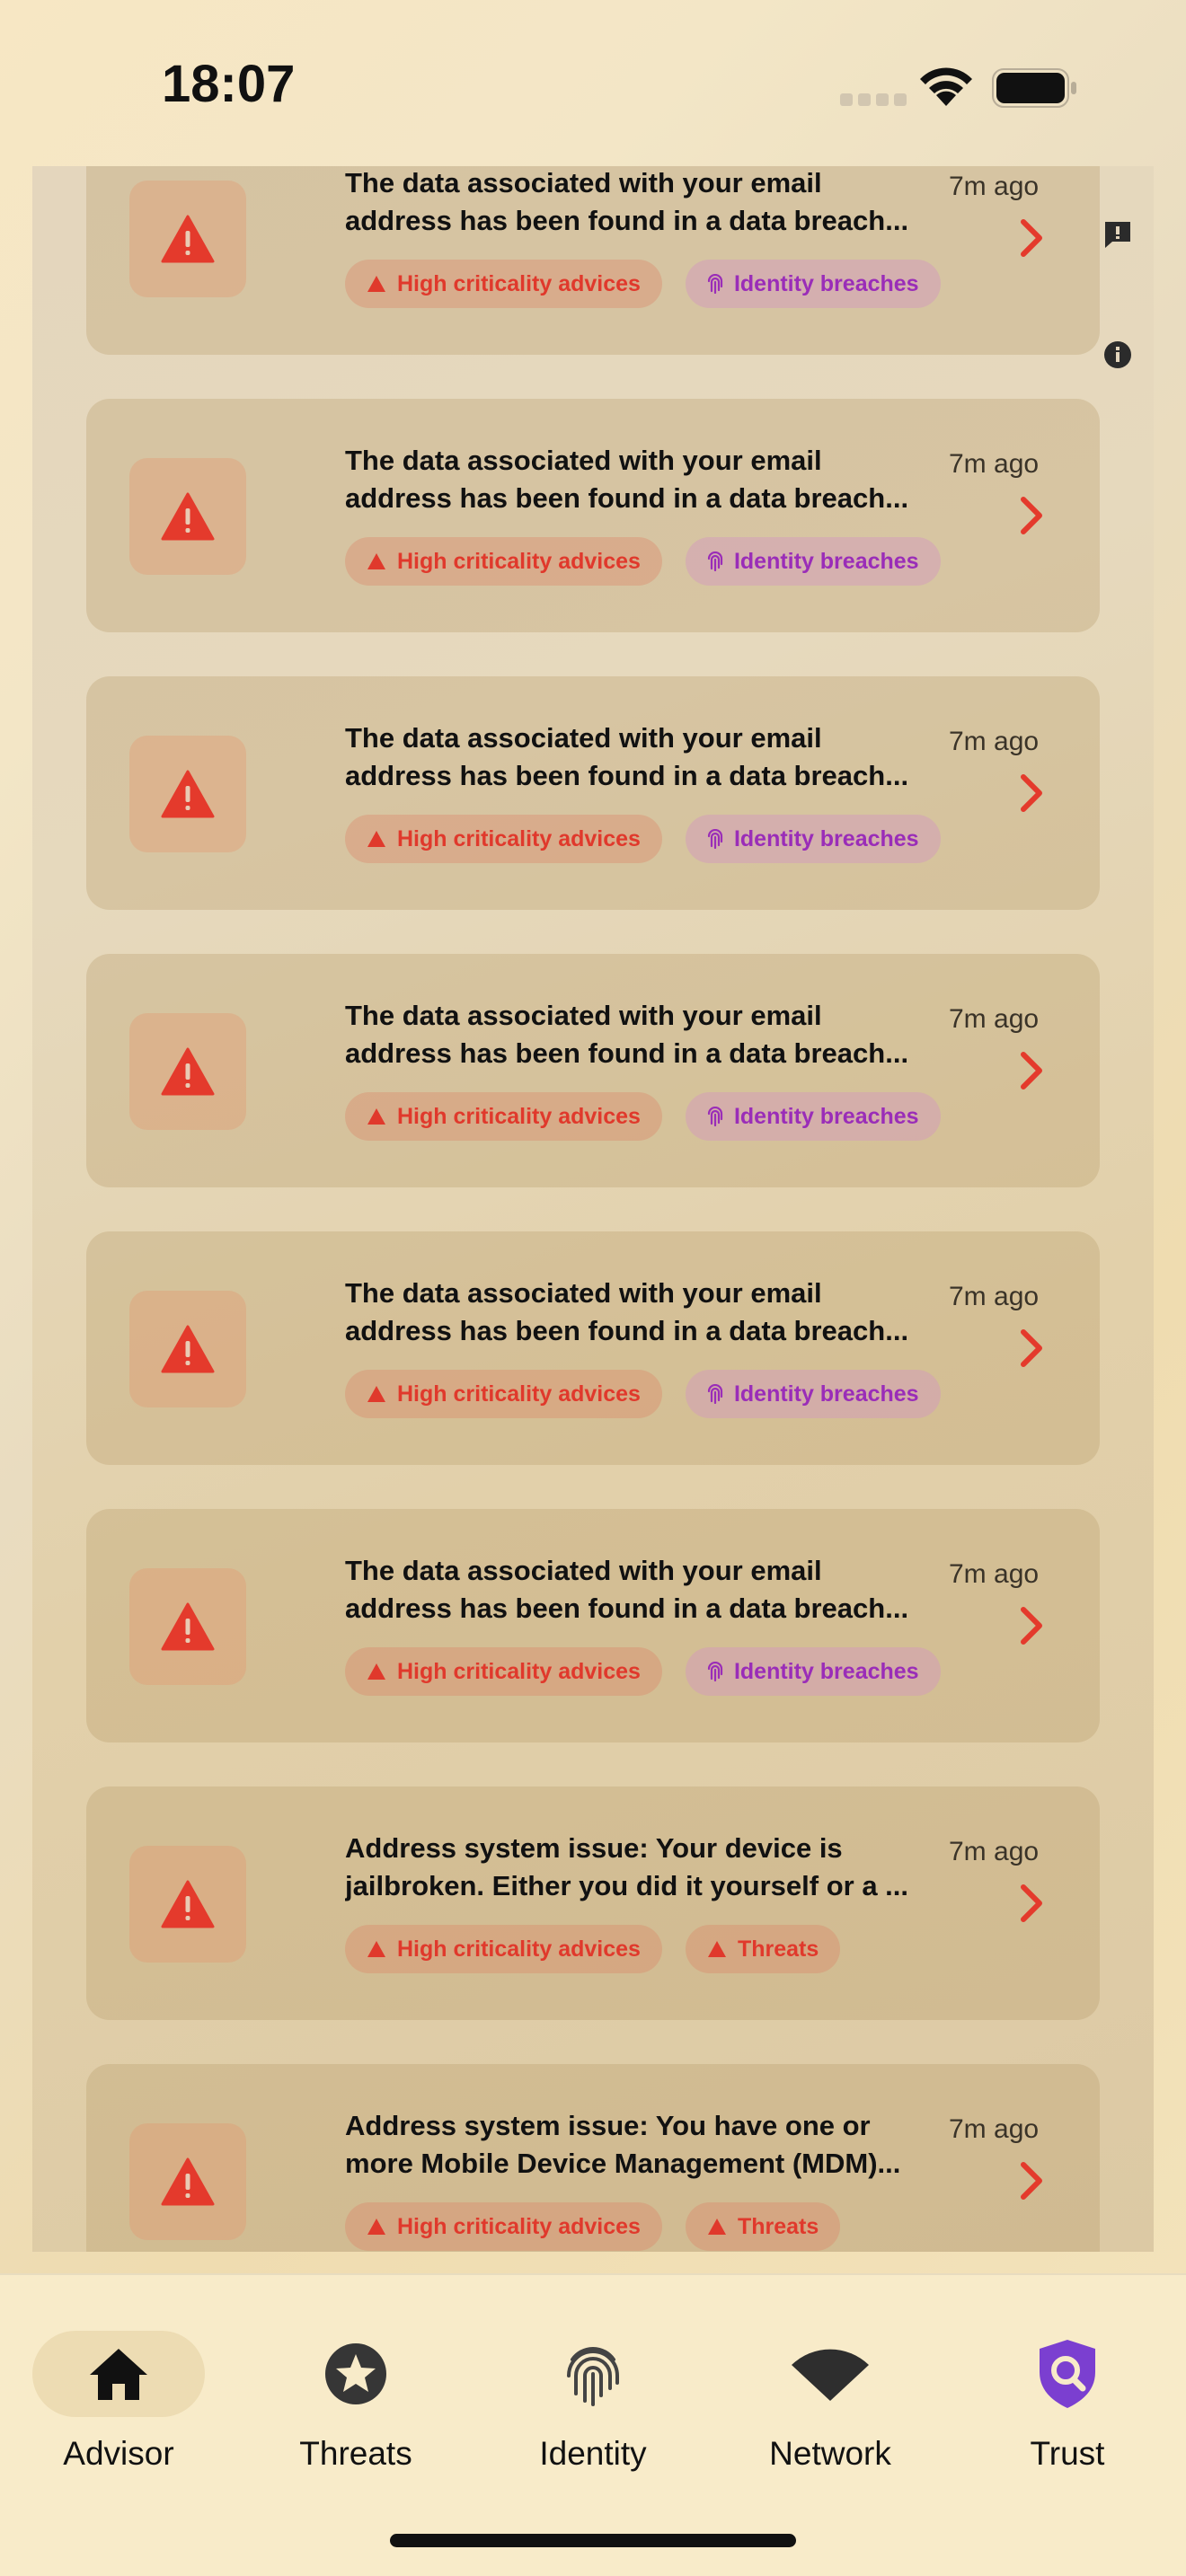 The image size is (1186, 2576). I want to click on notification-title-line-1: Address system issue: You have one or, so click(608, 2125).